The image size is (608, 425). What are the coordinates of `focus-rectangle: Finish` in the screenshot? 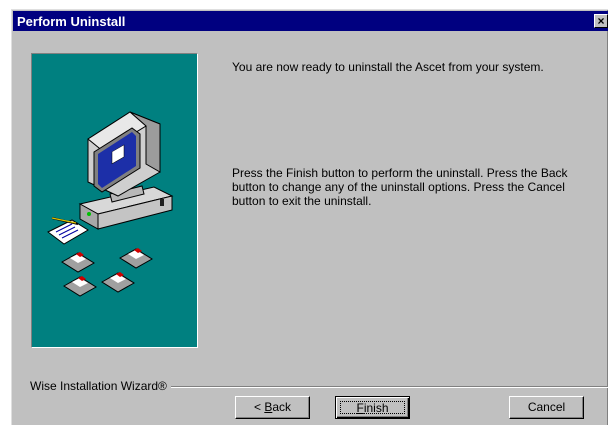 It's located at (372, 407).